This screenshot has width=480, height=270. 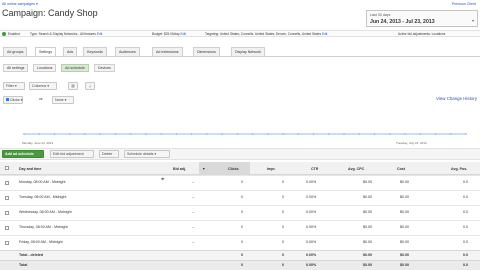 I want to click on sort-arrow-icon: ▼, so click(x=204, y=169).